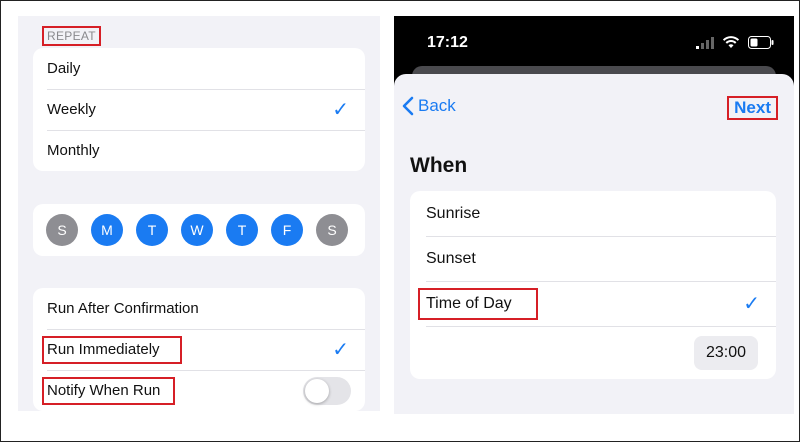 Image resolution: width=800 pixels, height=442 pixels. What do you see at coordinates (64, 68) in the screenshot?
I see `repeat-option-label: Daily` at bounding box center [64, 68].